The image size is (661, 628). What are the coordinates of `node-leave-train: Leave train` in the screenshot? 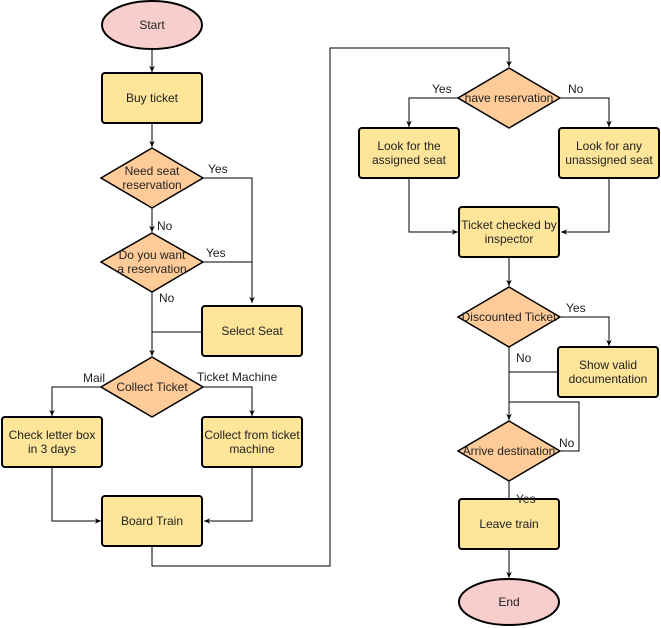 It's located at (509, 524).